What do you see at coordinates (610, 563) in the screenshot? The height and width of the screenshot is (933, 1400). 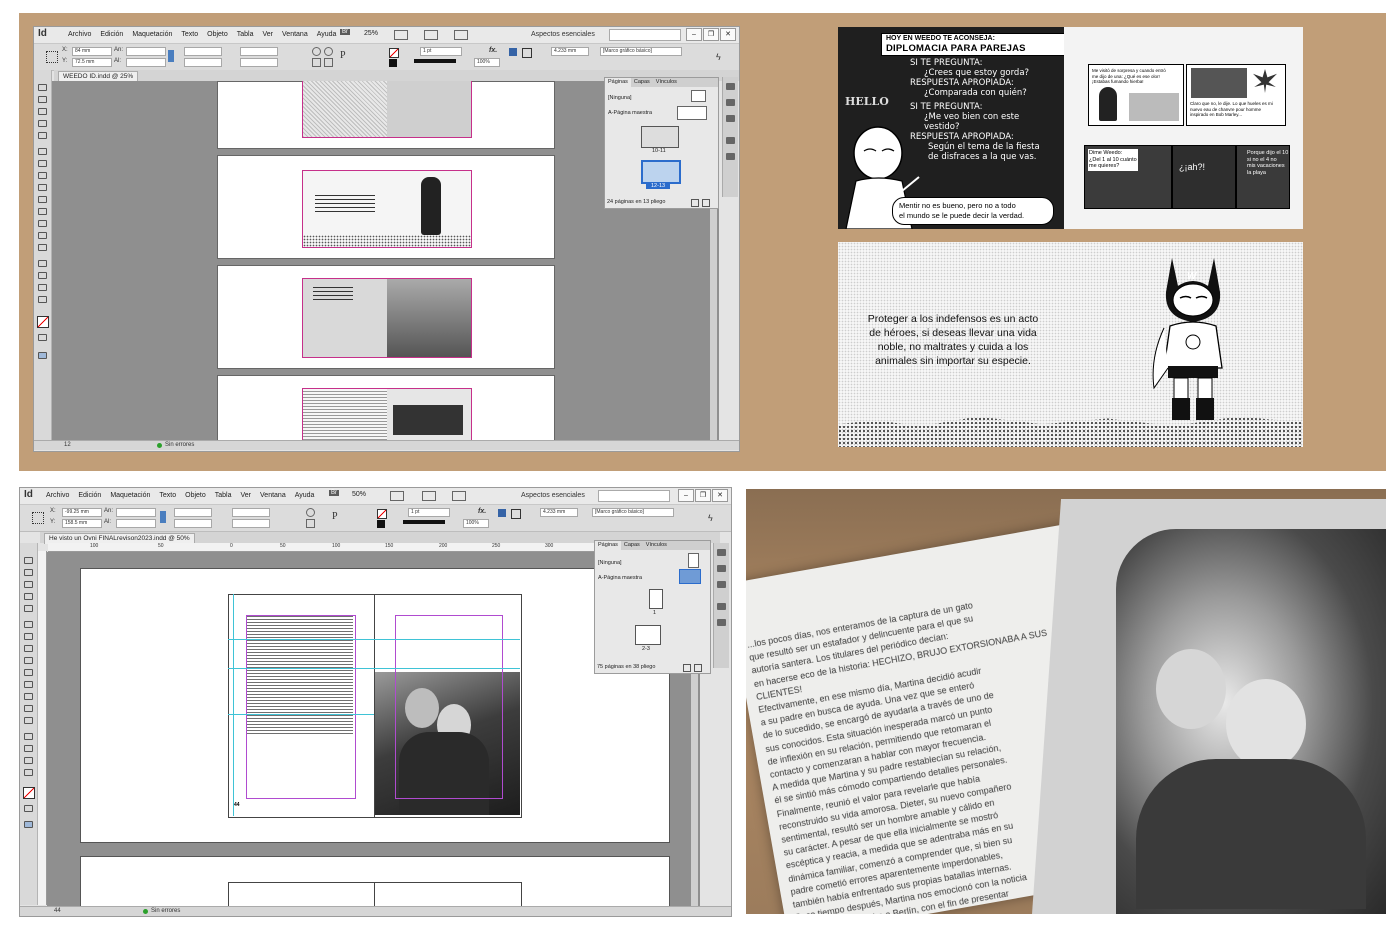 I see `none-master-label: [Ninguna]` at bounding box center [610, 563].